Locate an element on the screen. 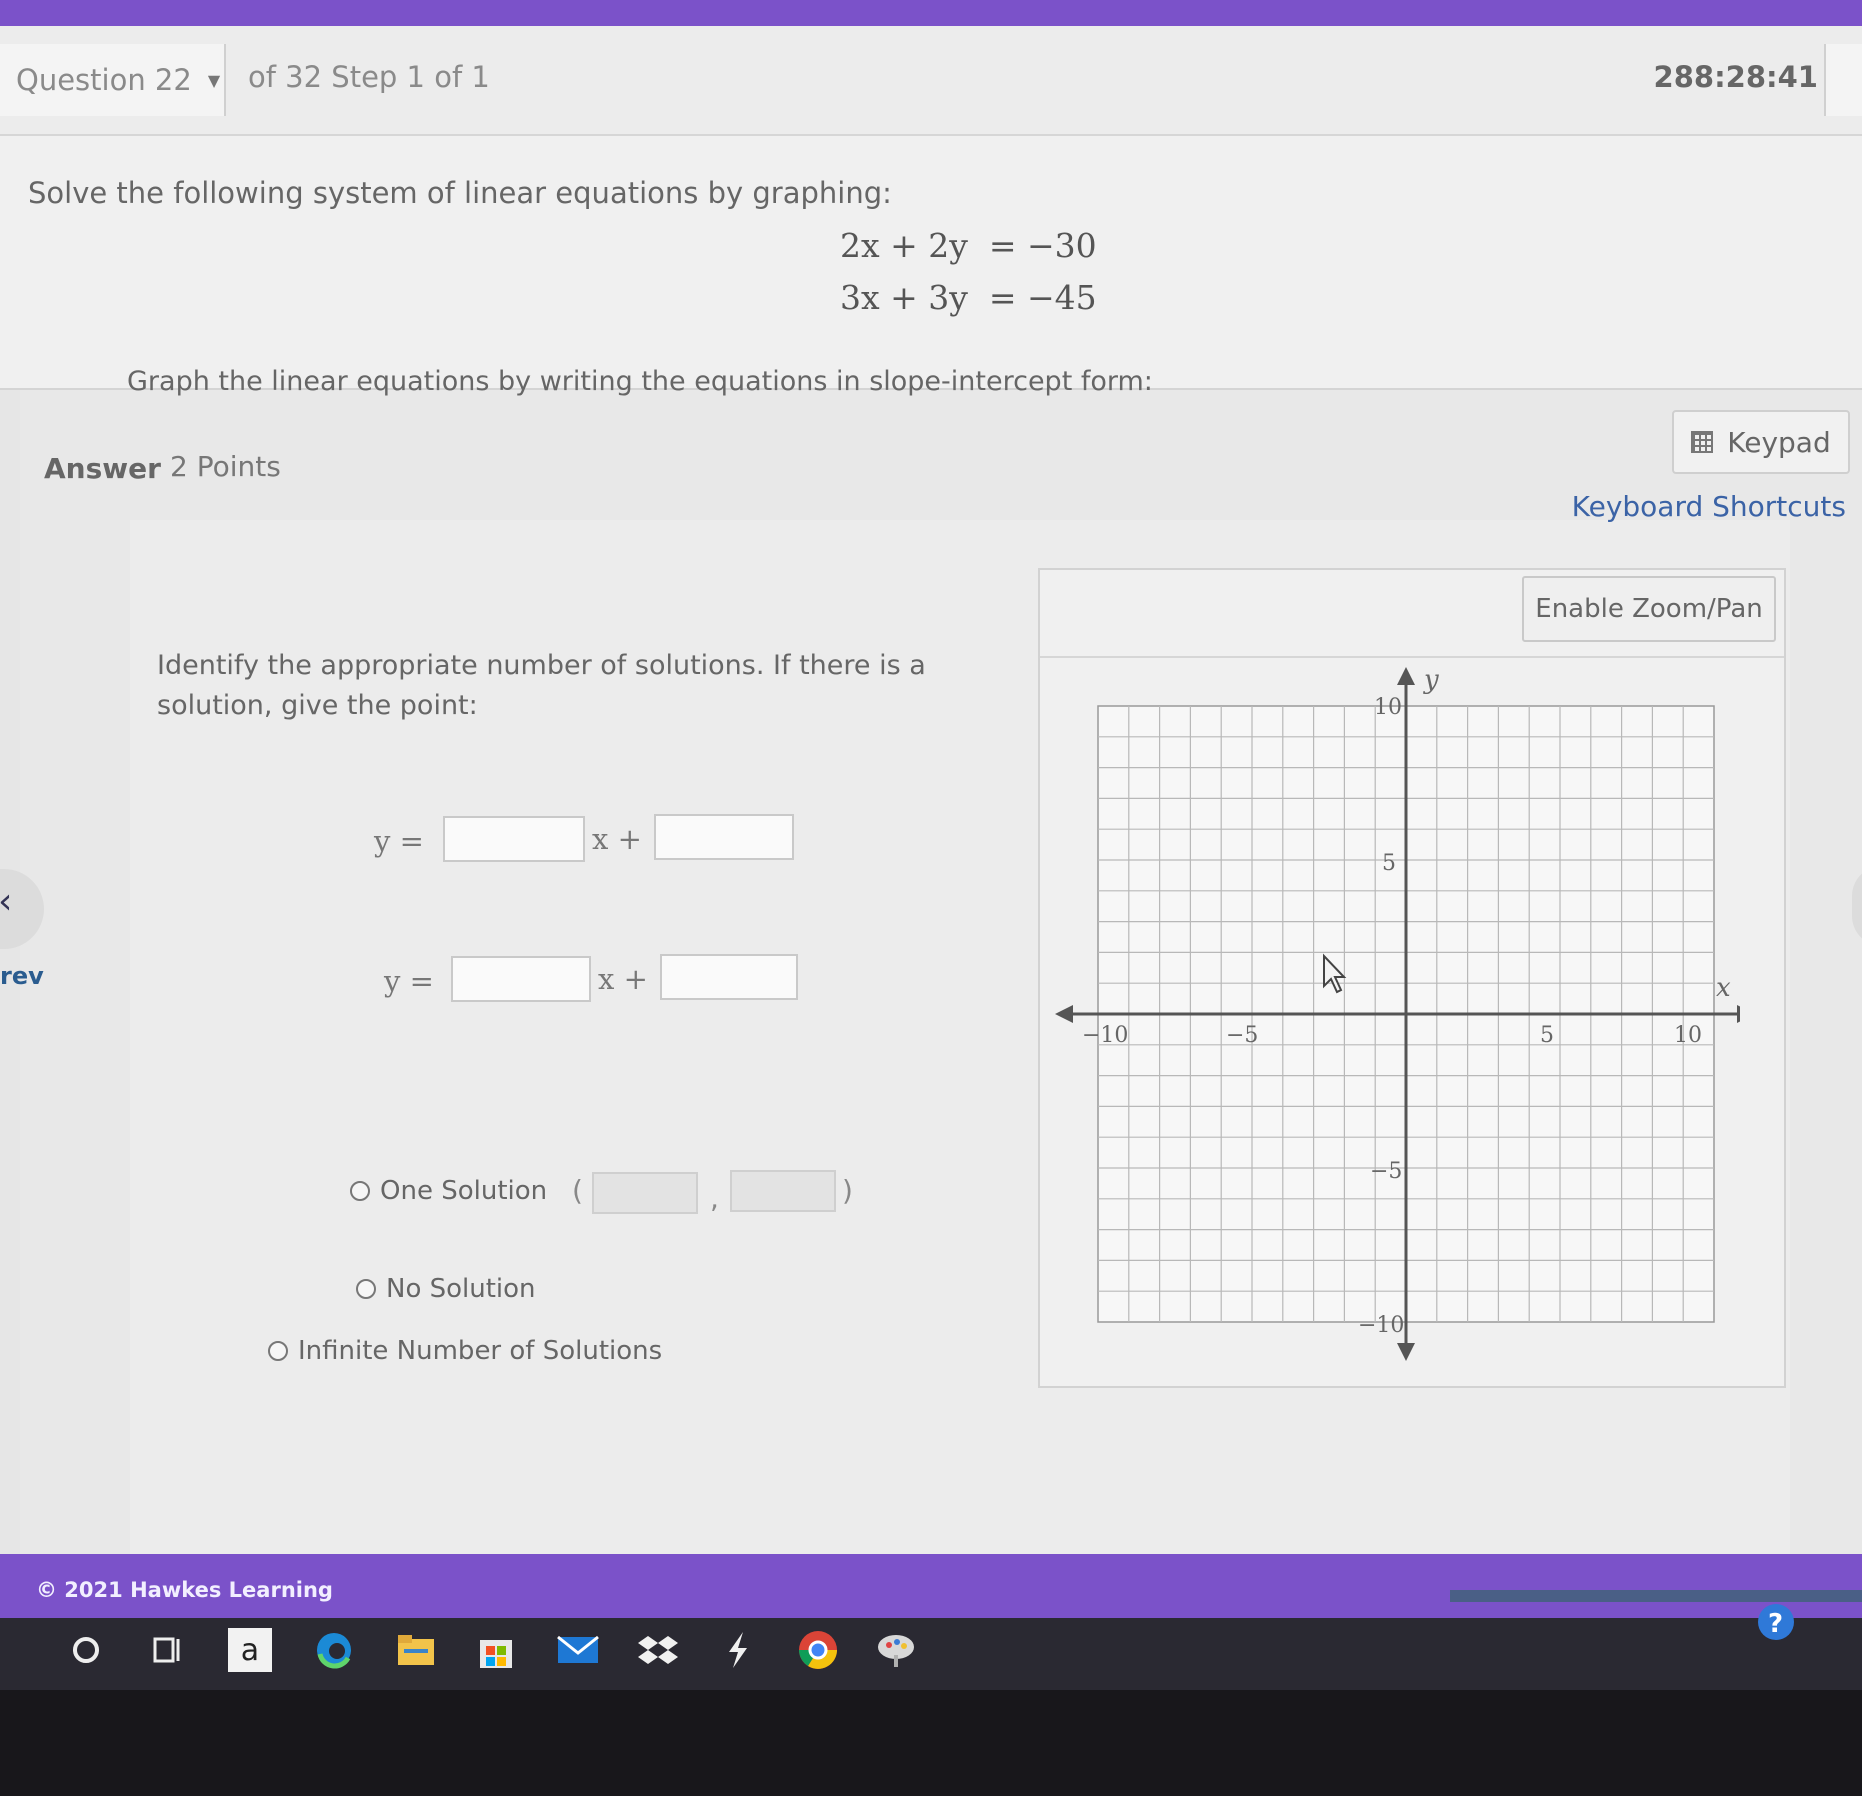 This screenshot has width=1862, height=1796. point-close-paren: ) is located at coordinates (847, 1190).